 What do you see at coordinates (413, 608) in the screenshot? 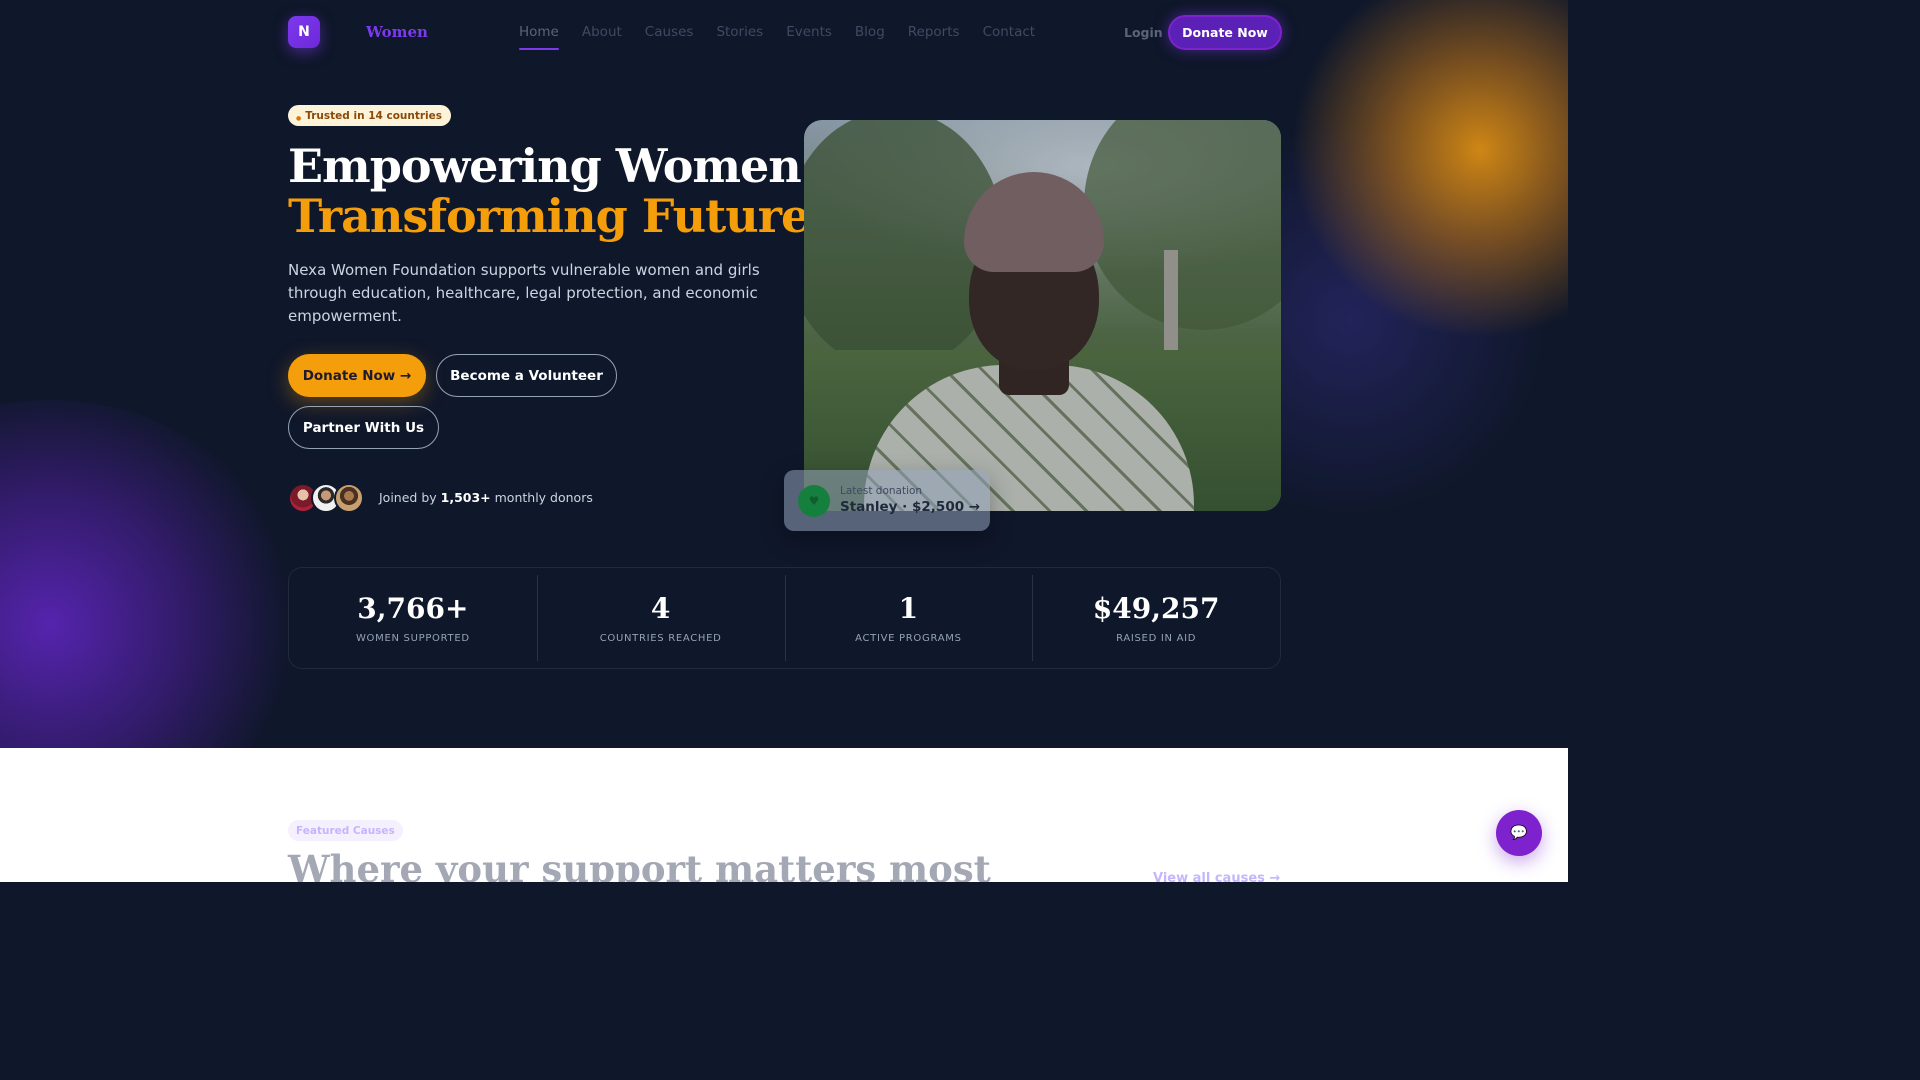
I see `stat-value: 3,766+` at bounding box center [413, 608].